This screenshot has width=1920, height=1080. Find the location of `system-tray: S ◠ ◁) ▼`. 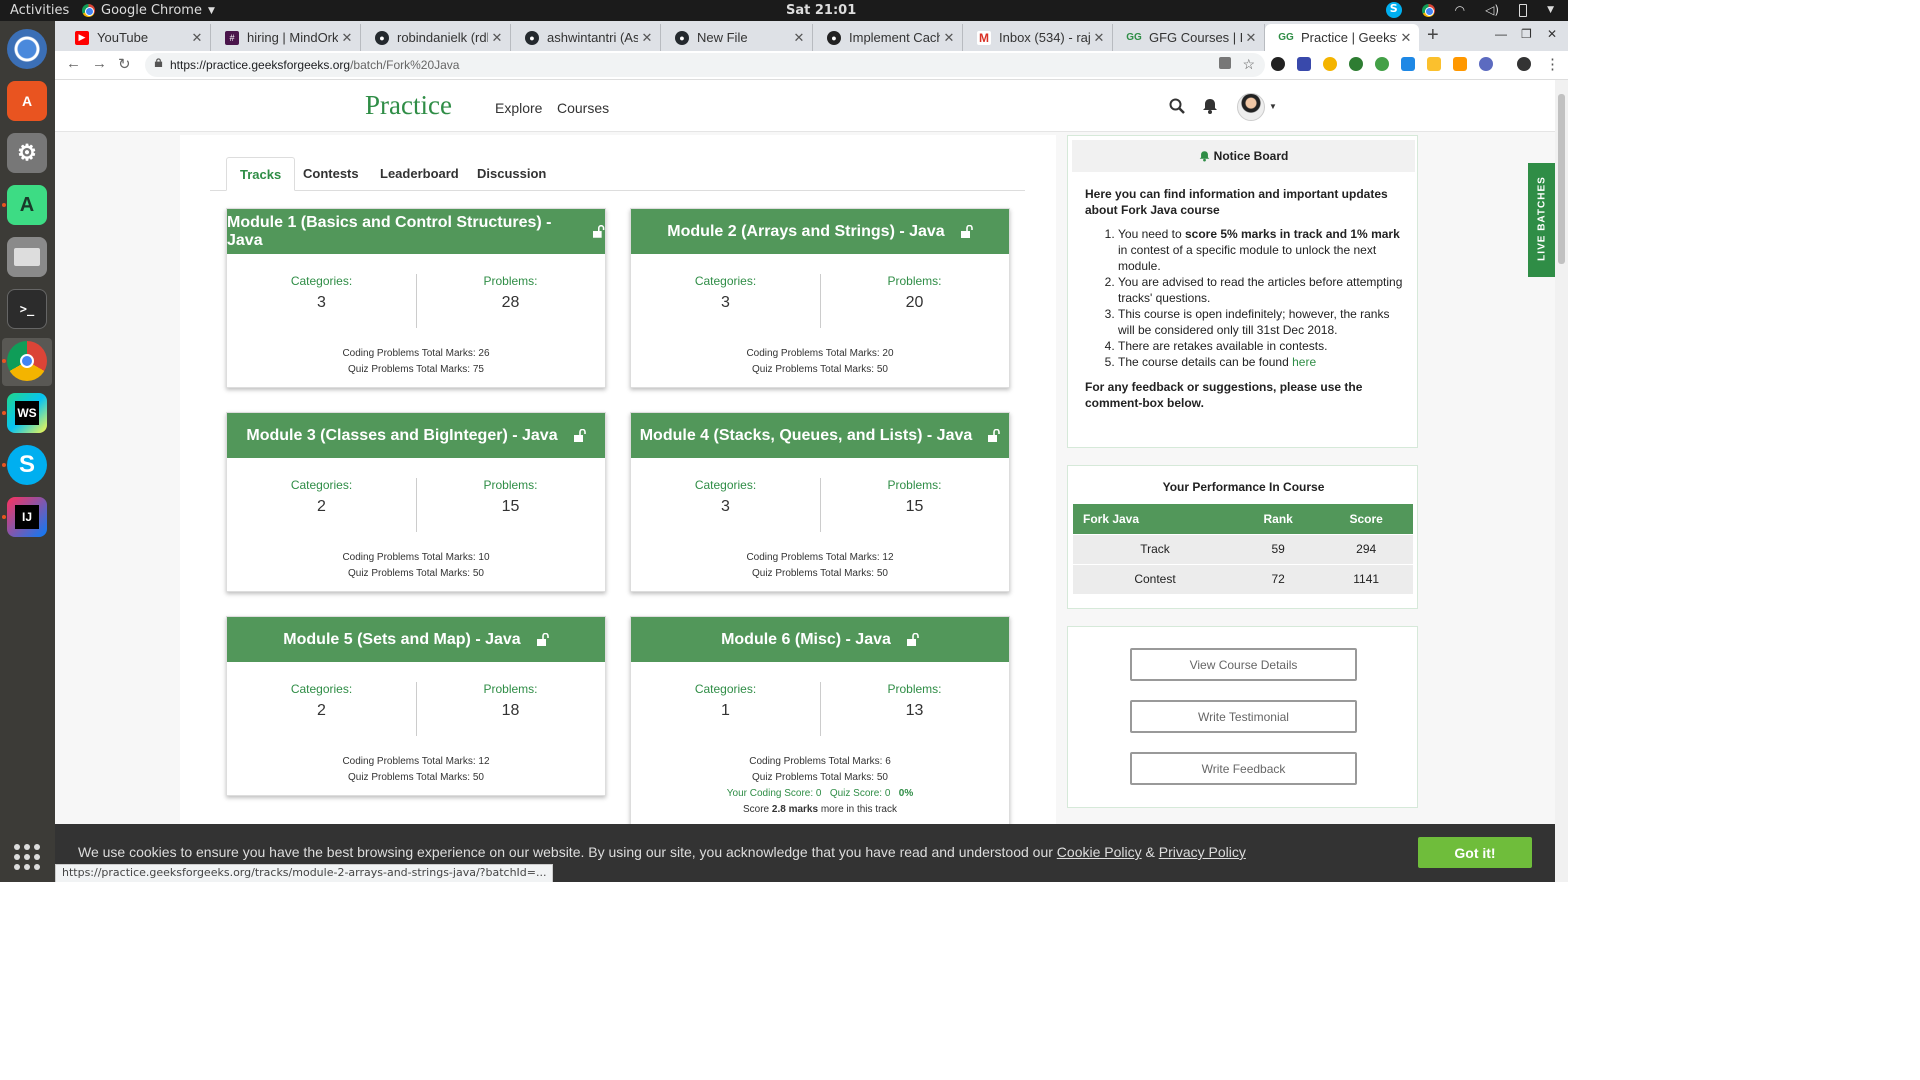

system-tray: S ◠ ◁) ▼ is located at coordinates (1469, 10).